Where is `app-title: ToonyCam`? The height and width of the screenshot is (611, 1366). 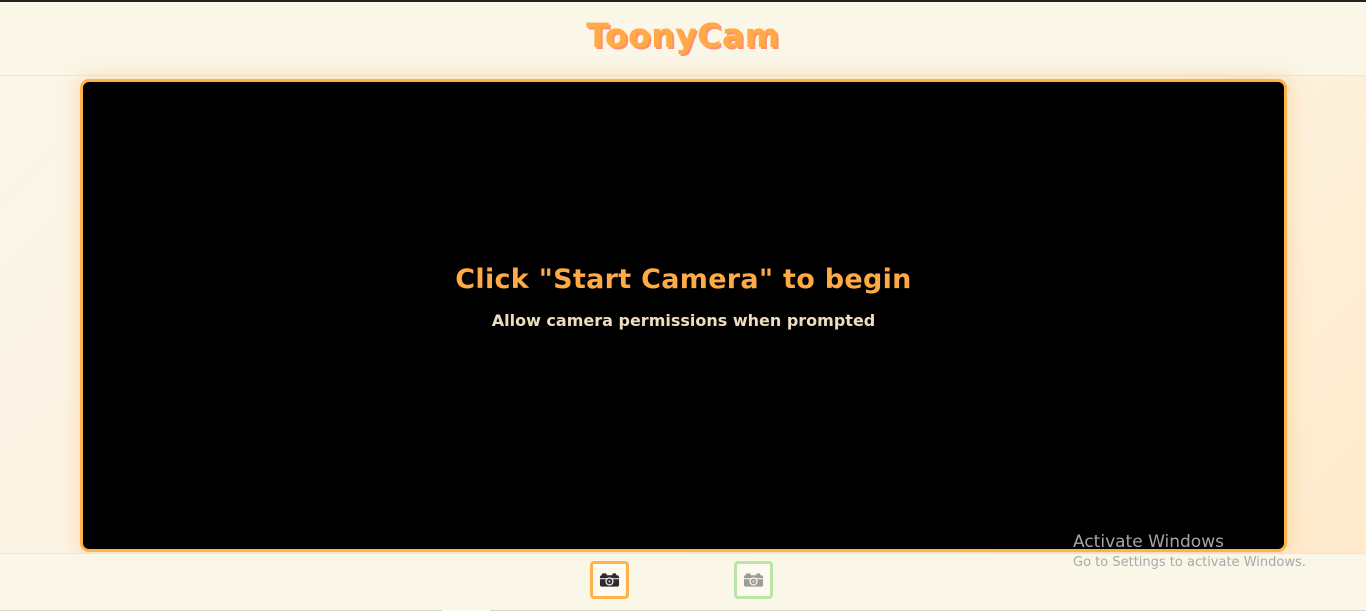
app-title: ToonyCam is located at coordinates (683, 35).